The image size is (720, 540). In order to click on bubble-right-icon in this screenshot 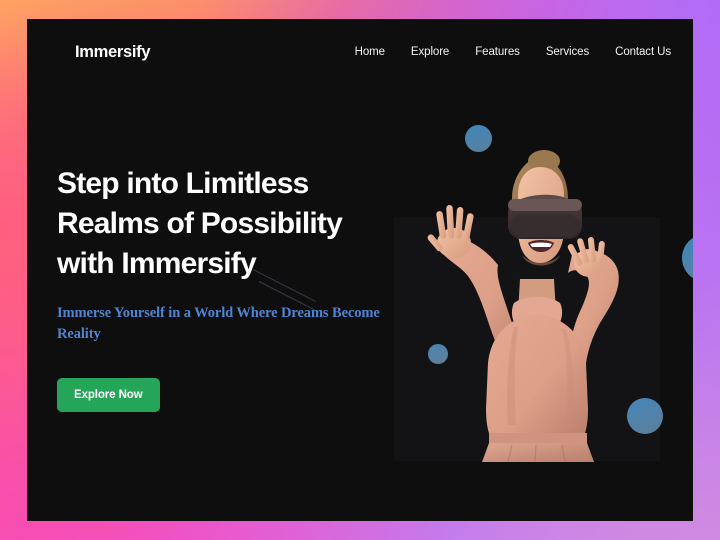, I will do `click(687, 258)`.